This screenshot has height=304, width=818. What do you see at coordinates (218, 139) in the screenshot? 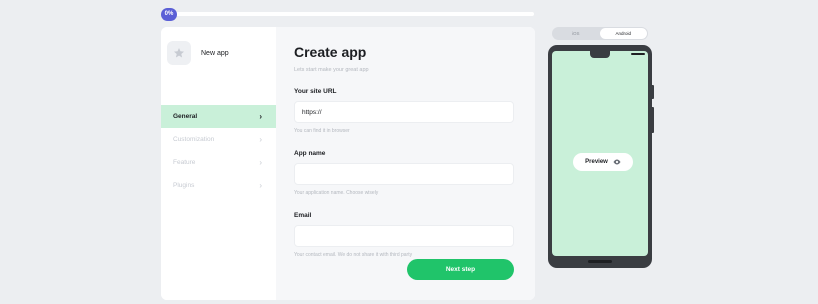
I see `sidebar-item-customization: Customization ›` at bounding box center [218, 139].